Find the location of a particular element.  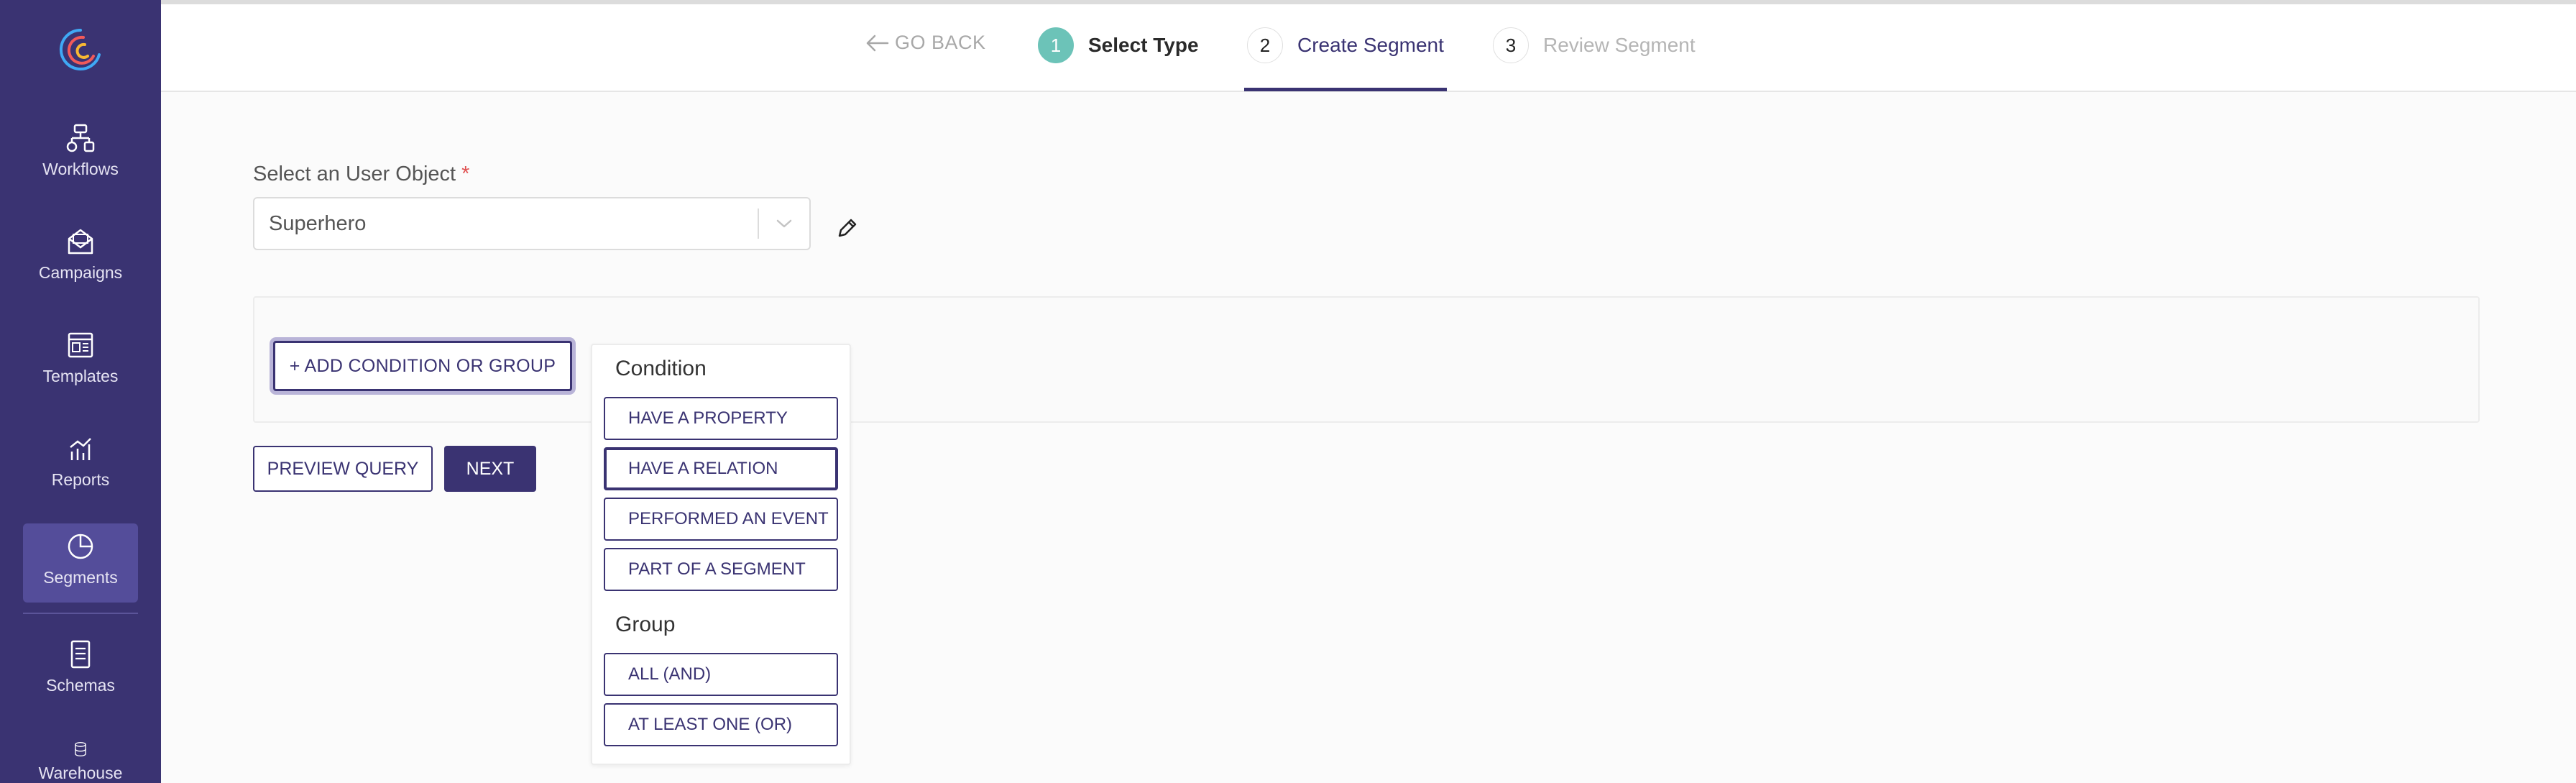

user-object-label: Select an User Object * is located at coordinates (361, 174).